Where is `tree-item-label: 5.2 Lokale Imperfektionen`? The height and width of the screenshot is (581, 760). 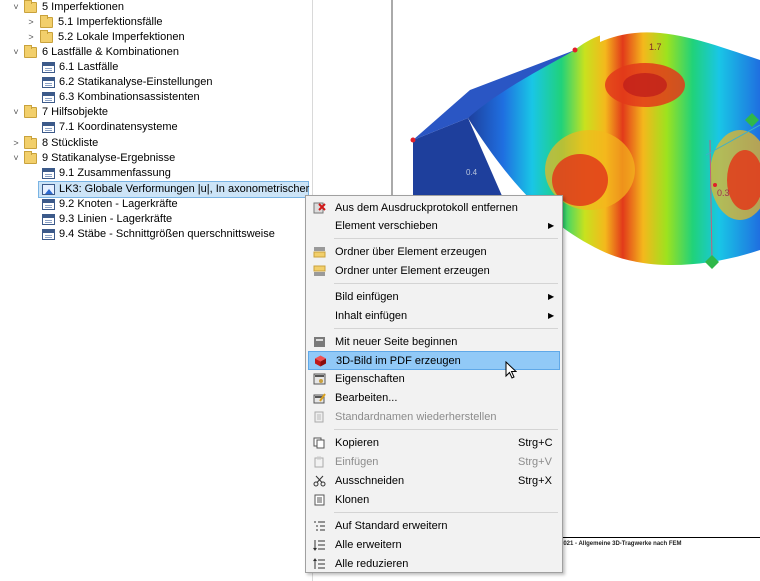
tree-item-label: 5.2 Lokale Imperfektionen is located at coordinates (121, 37).